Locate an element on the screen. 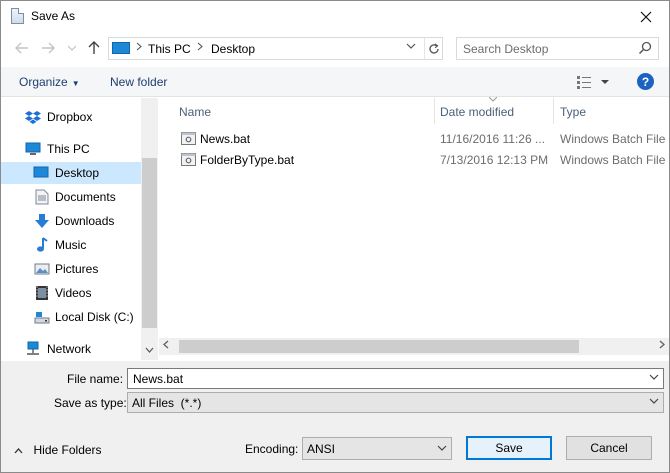 The width and height of the screenshot is (670, 473). hide-folders-button: Hide Folders is located at coordinates (58, 450).